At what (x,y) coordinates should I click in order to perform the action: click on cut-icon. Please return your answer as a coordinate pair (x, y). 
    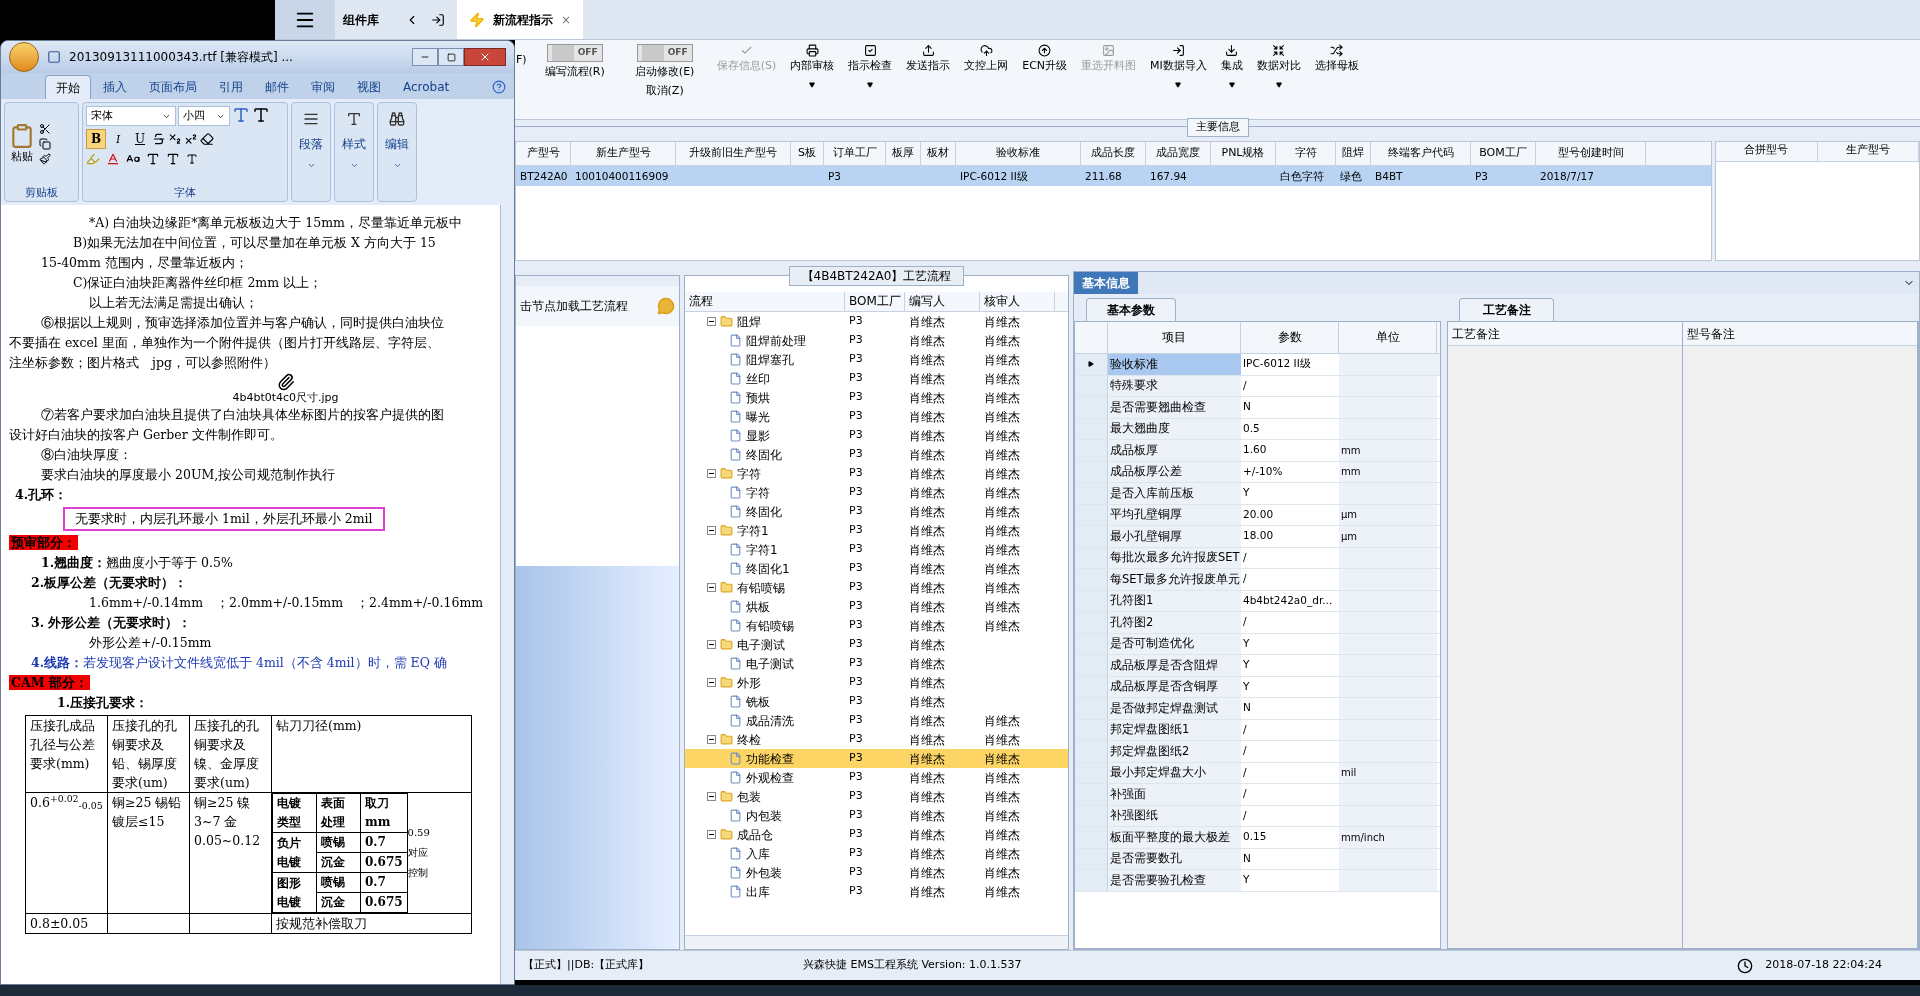
    Looking at the image, I should click on (45, 128).